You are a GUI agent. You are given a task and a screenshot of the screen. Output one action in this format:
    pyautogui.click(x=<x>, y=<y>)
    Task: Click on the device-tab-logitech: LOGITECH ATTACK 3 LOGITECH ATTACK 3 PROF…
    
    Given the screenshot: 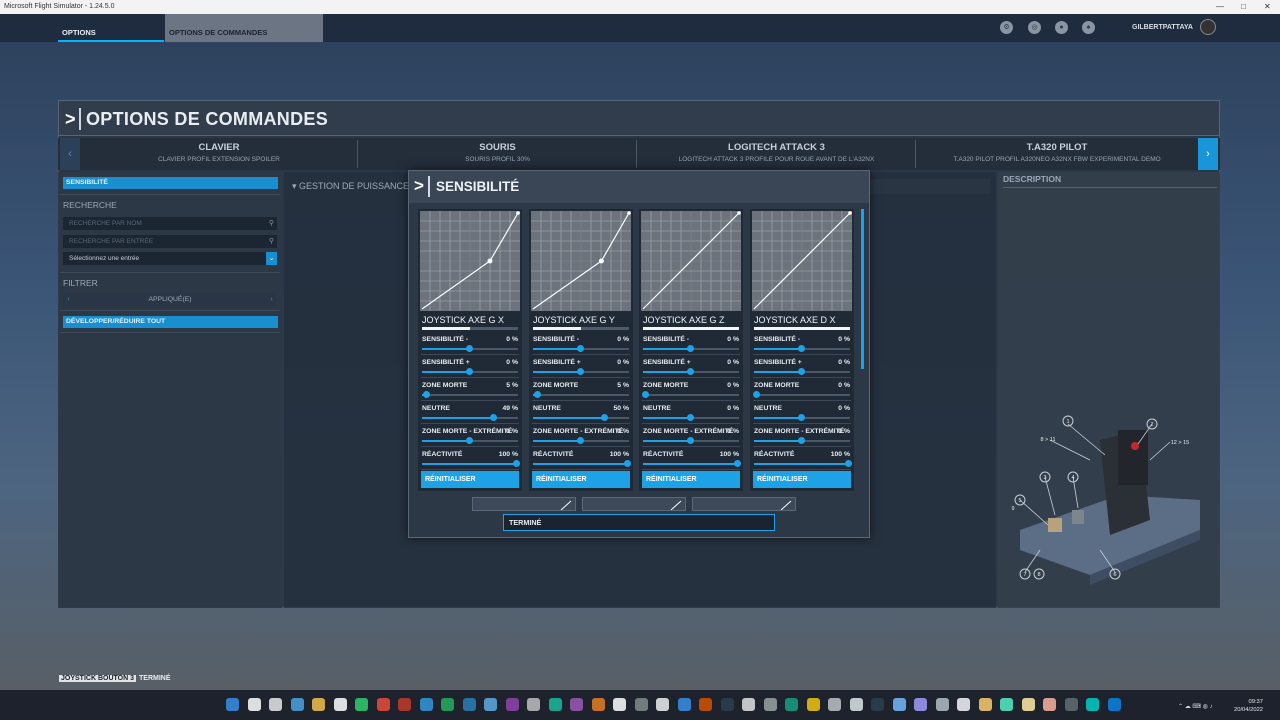 What is the action you would take?
    pyautogui.click(x=777, y=154)
    